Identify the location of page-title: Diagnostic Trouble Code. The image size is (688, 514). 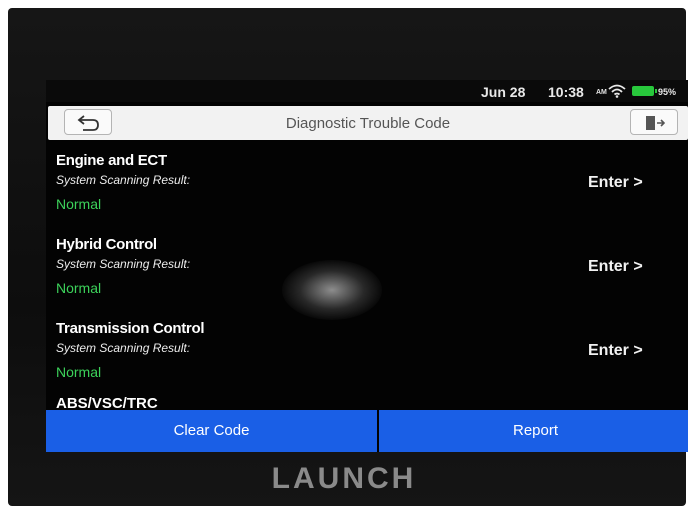
(368, 123).